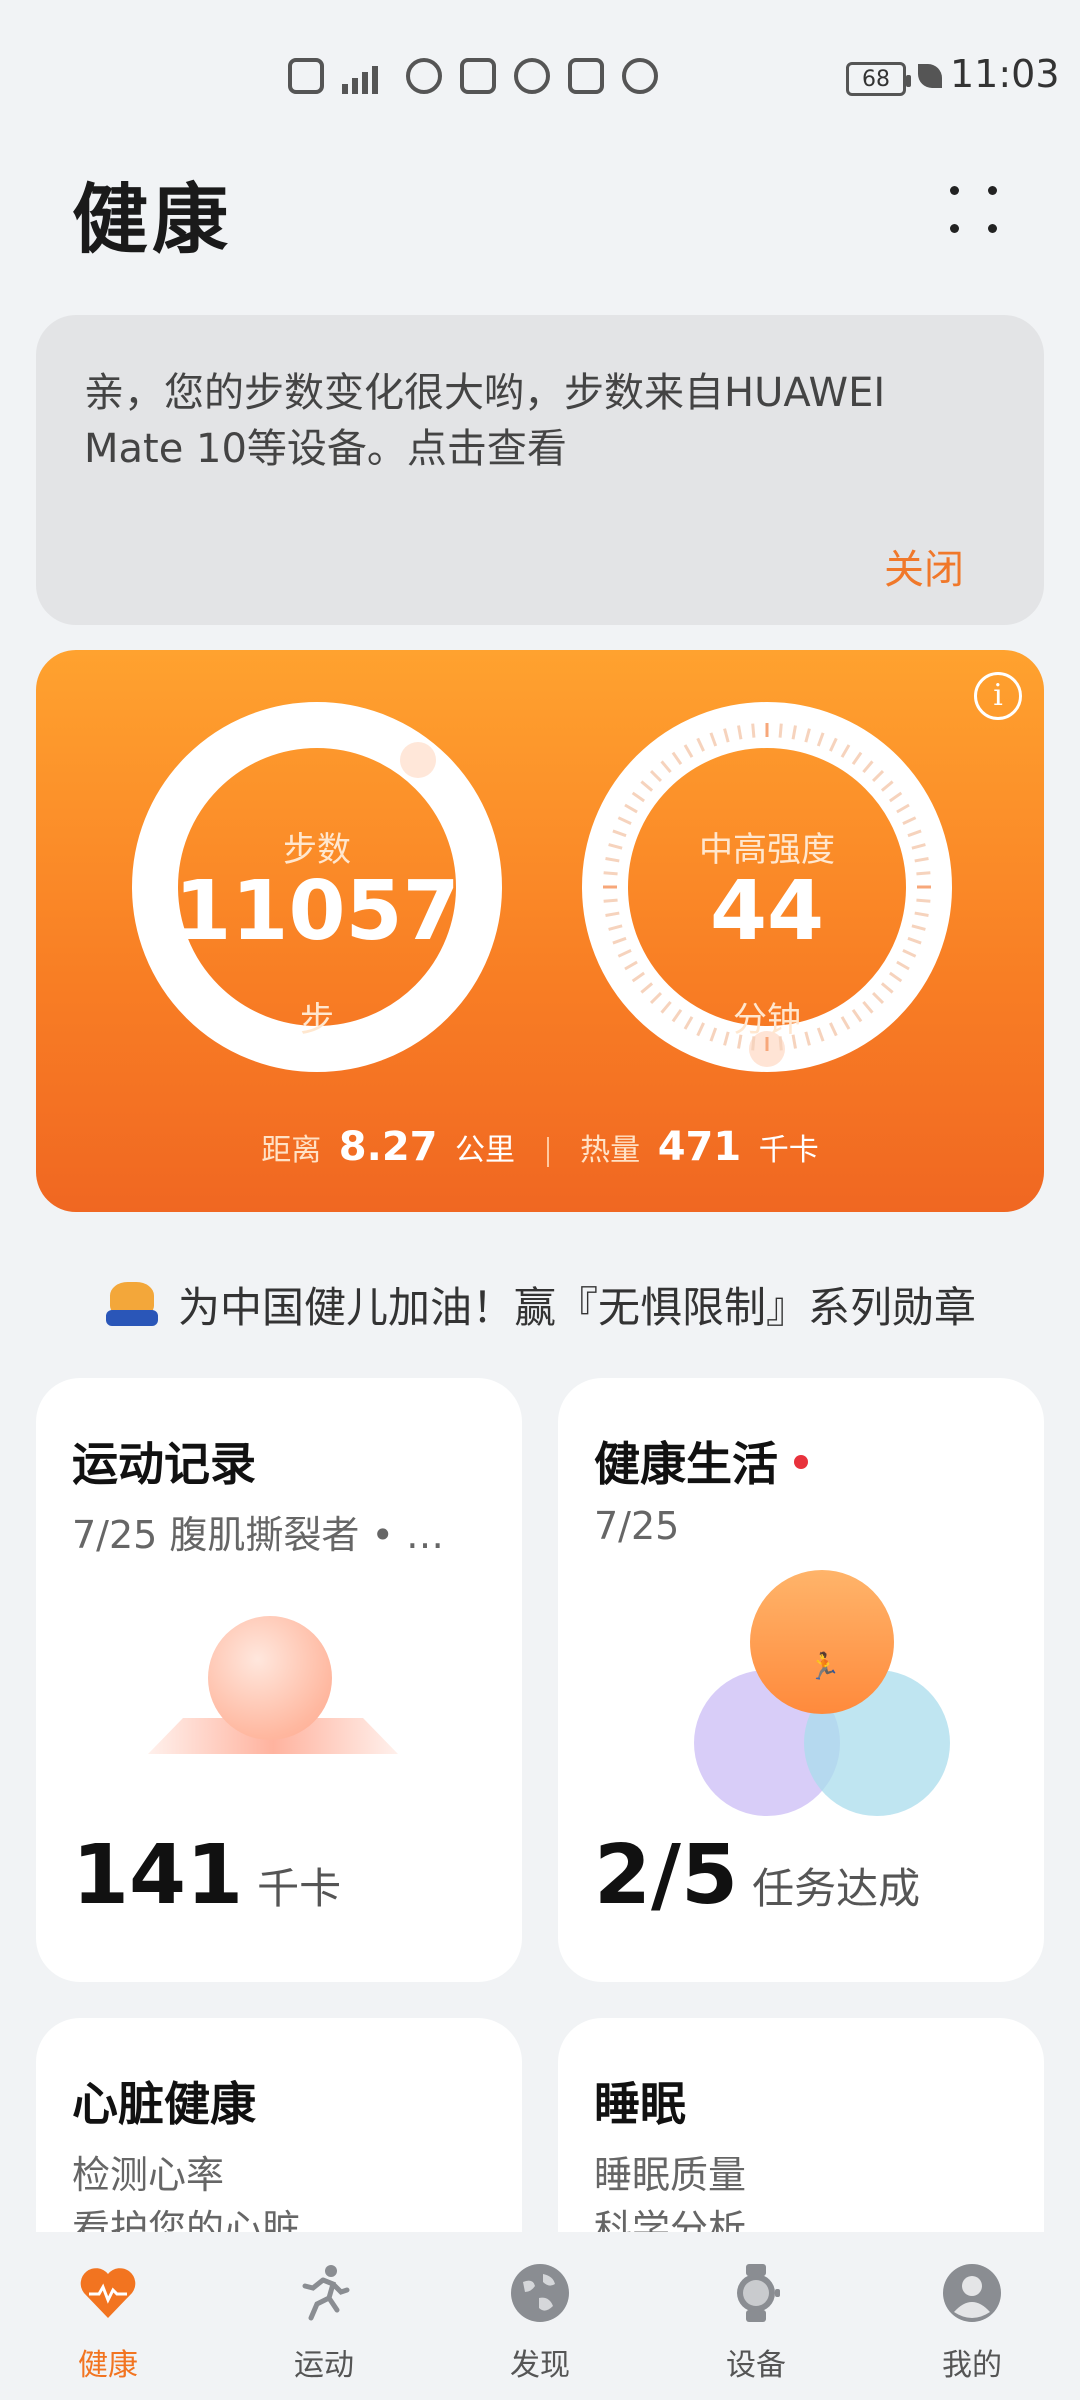 The height and width of the screenshot is (2400, 1080). What do you see at coordinates (540, 1147) in the screenshot?
I see `activity-stats: 距离 8.27 公里 热量 471 千卡` at bounding box center [540, 1147].